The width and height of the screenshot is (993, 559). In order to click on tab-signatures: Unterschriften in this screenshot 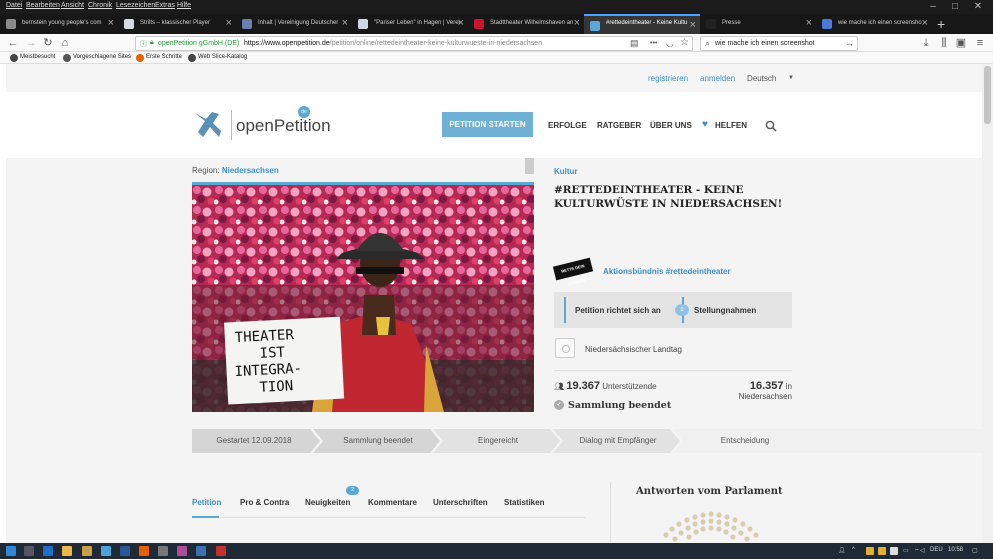, I will do `click(460, 502)`.